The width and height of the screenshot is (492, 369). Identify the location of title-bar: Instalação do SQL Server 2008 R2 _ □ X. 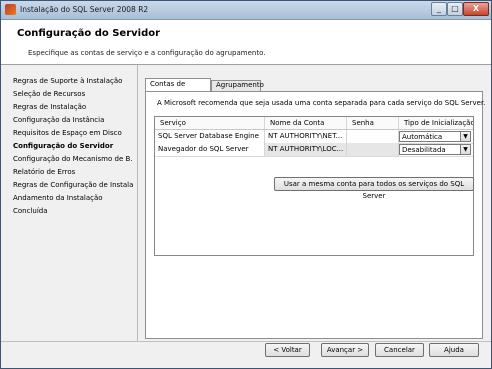
(246, 10).